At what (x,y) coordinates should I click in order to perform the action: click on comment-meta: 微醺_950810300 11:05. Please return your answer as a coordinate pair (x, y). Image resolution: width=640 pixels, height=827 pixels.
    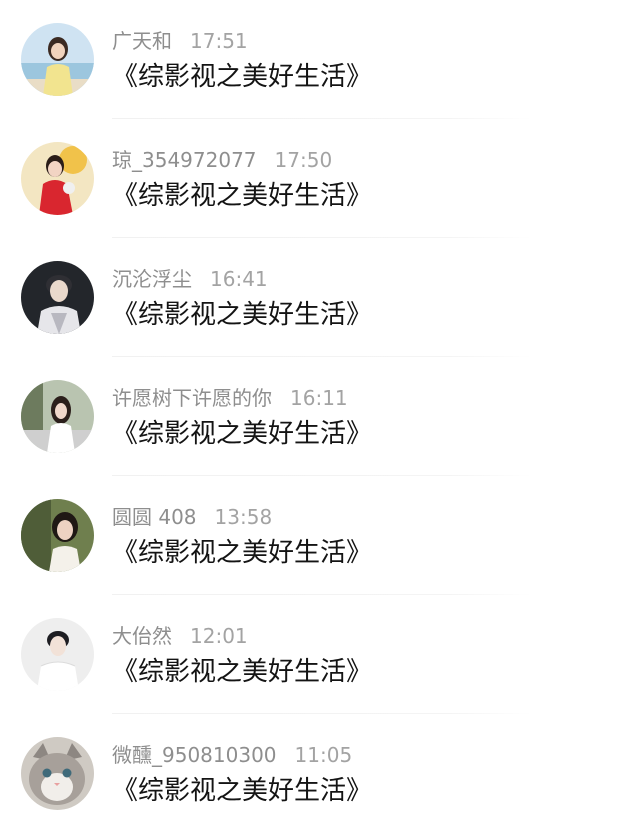
    Looking at the image, I should click on (232, 755).